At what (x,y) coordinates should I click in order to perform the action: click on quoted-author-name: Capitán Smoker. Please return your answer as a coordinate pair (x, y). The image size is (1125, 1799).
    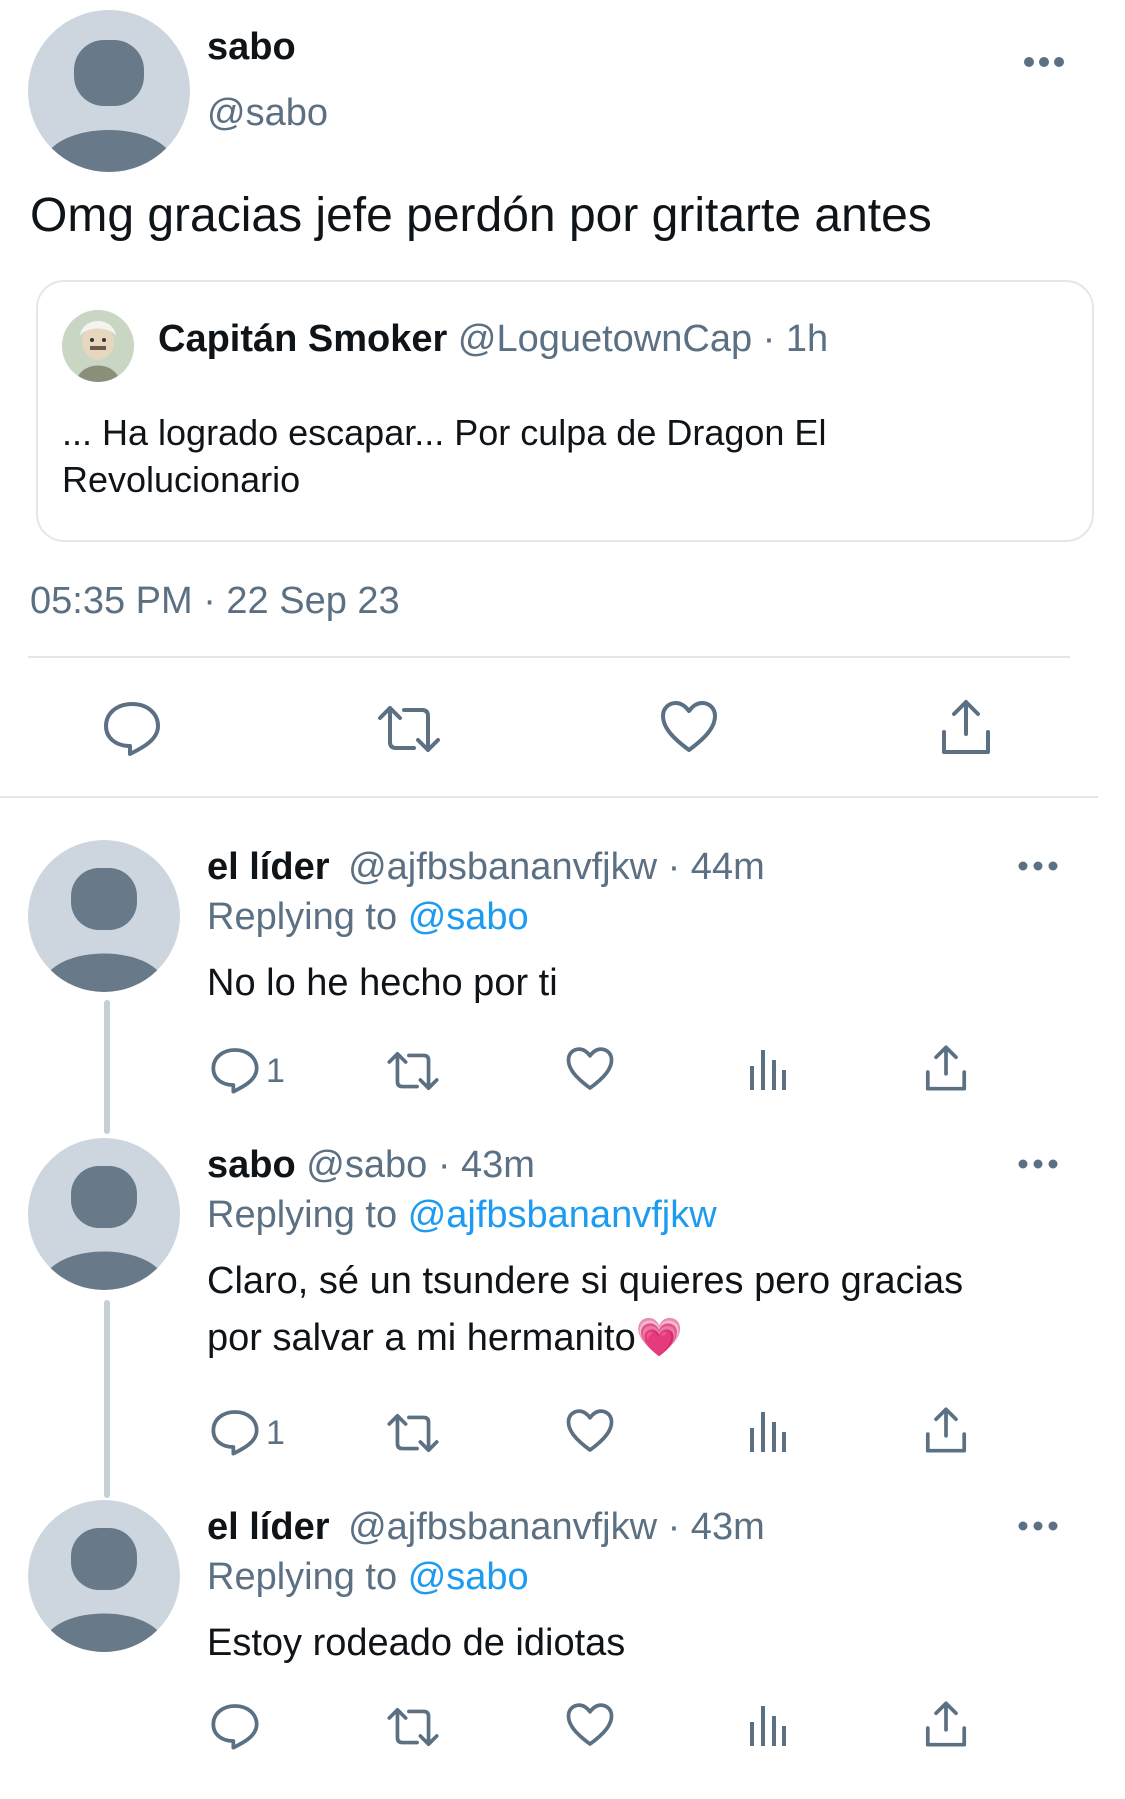
    Looking at the image, I should click on (302, 339).